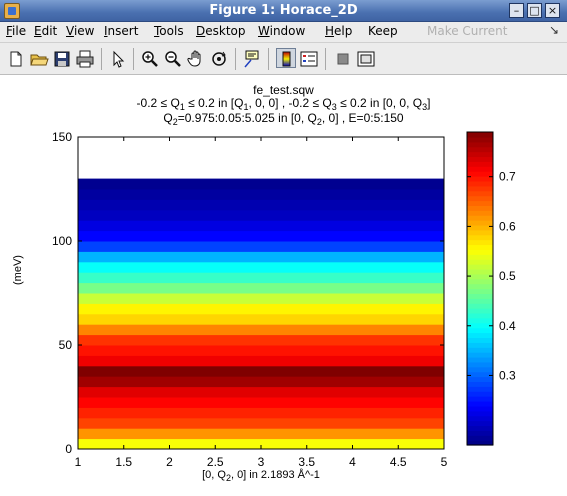 Image resolution: width=567 pixels, height=496 pixels. Describe the element at coordinates (118, 59) in the screenshot. I see `pointer-icon` at that location.